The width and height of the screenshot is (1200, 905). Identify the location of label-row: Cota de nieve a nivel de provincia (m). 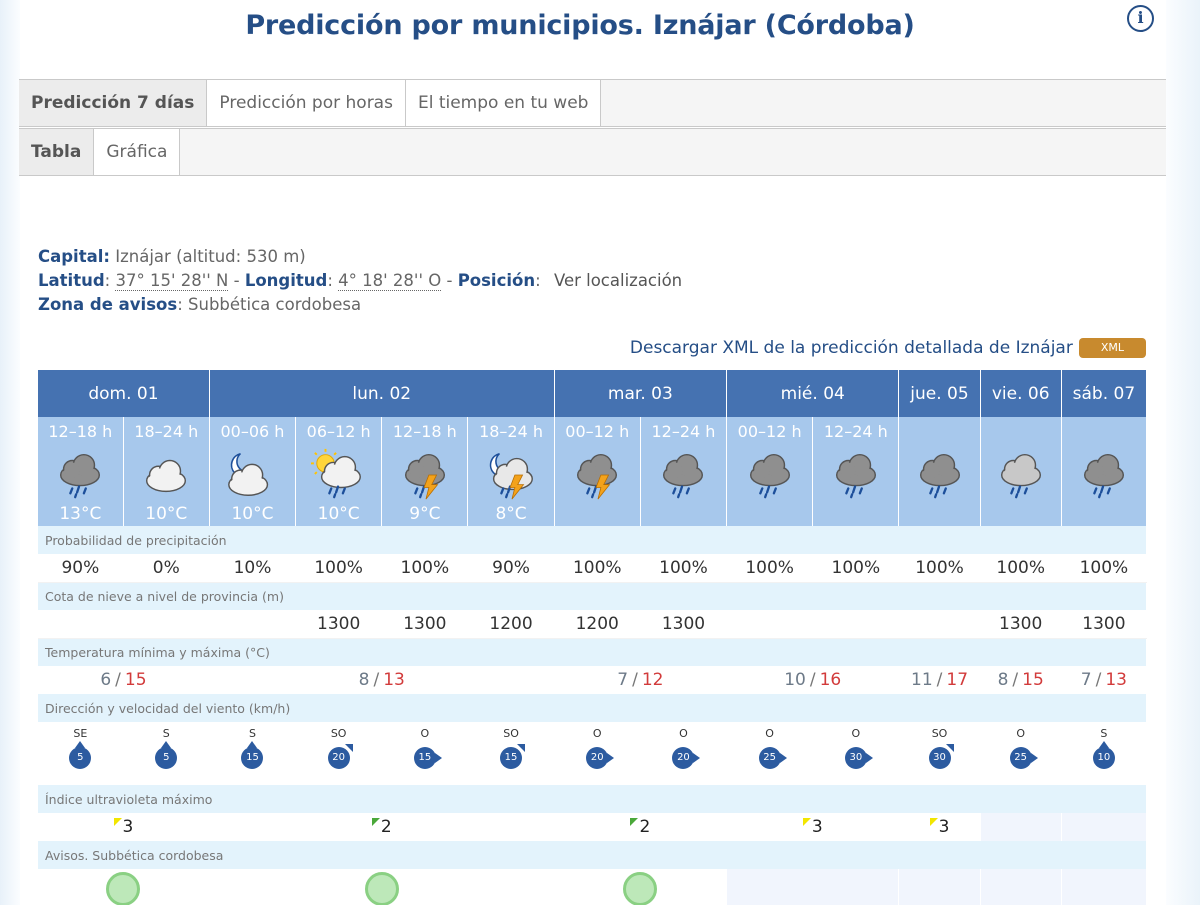
(592, 596).